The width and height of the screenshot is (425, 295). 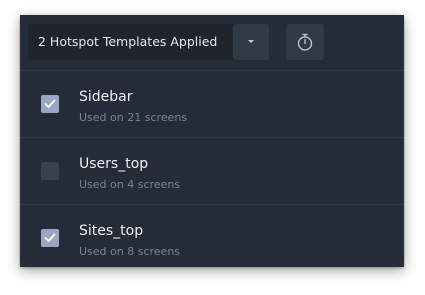 I want to click on template-usage: Used on 8 screens, so click(x=130, y=251).